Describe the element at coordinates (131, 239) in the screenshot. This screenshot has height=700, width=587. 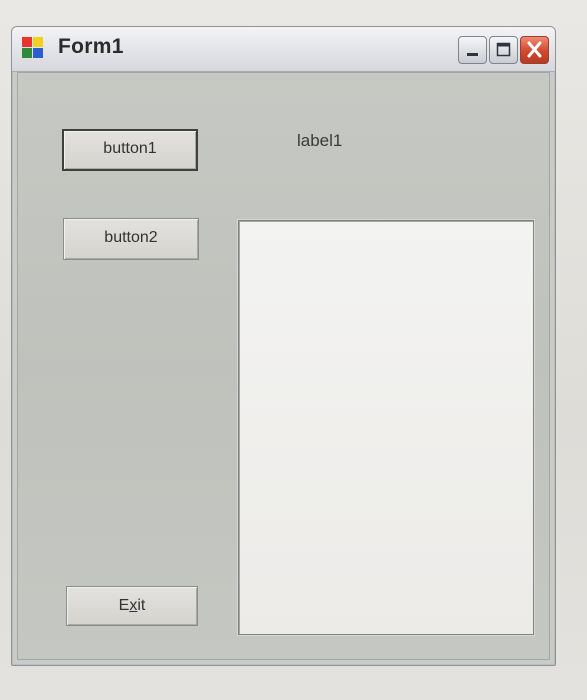
I see `button2: button2` at that location.